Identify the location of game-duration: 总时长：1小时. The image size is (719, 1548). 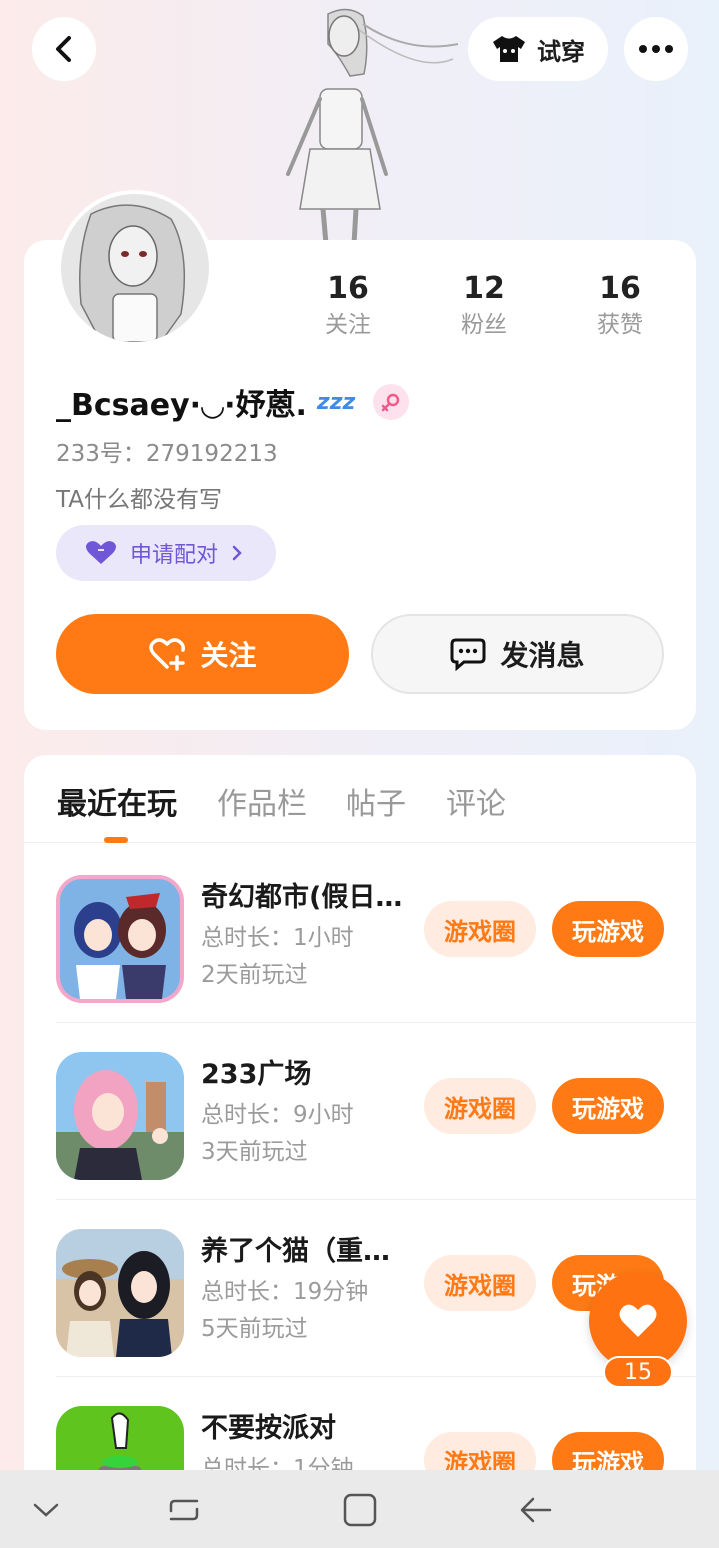
(277, 938).